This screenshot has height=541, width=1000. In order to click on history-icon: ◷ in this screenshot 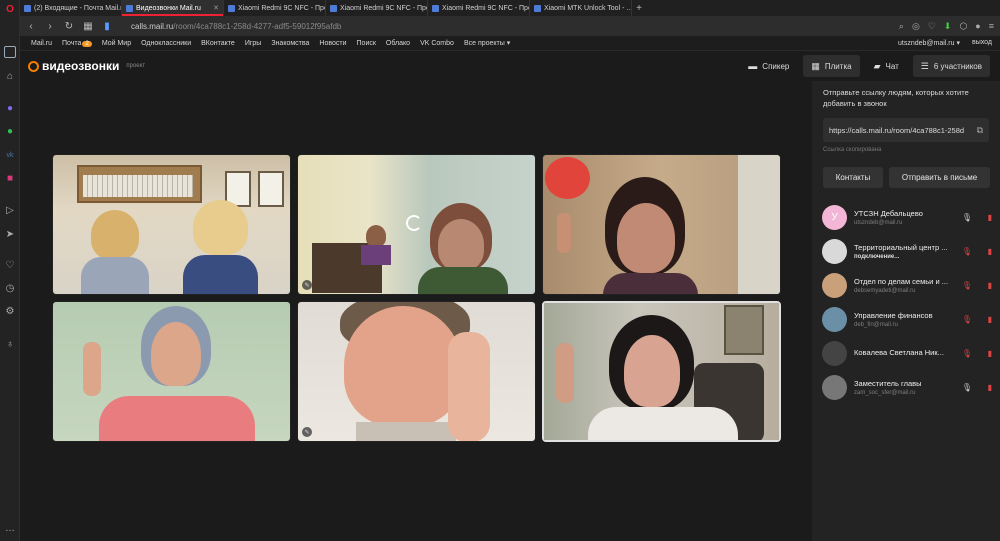, I will do `click(10, 288)`.